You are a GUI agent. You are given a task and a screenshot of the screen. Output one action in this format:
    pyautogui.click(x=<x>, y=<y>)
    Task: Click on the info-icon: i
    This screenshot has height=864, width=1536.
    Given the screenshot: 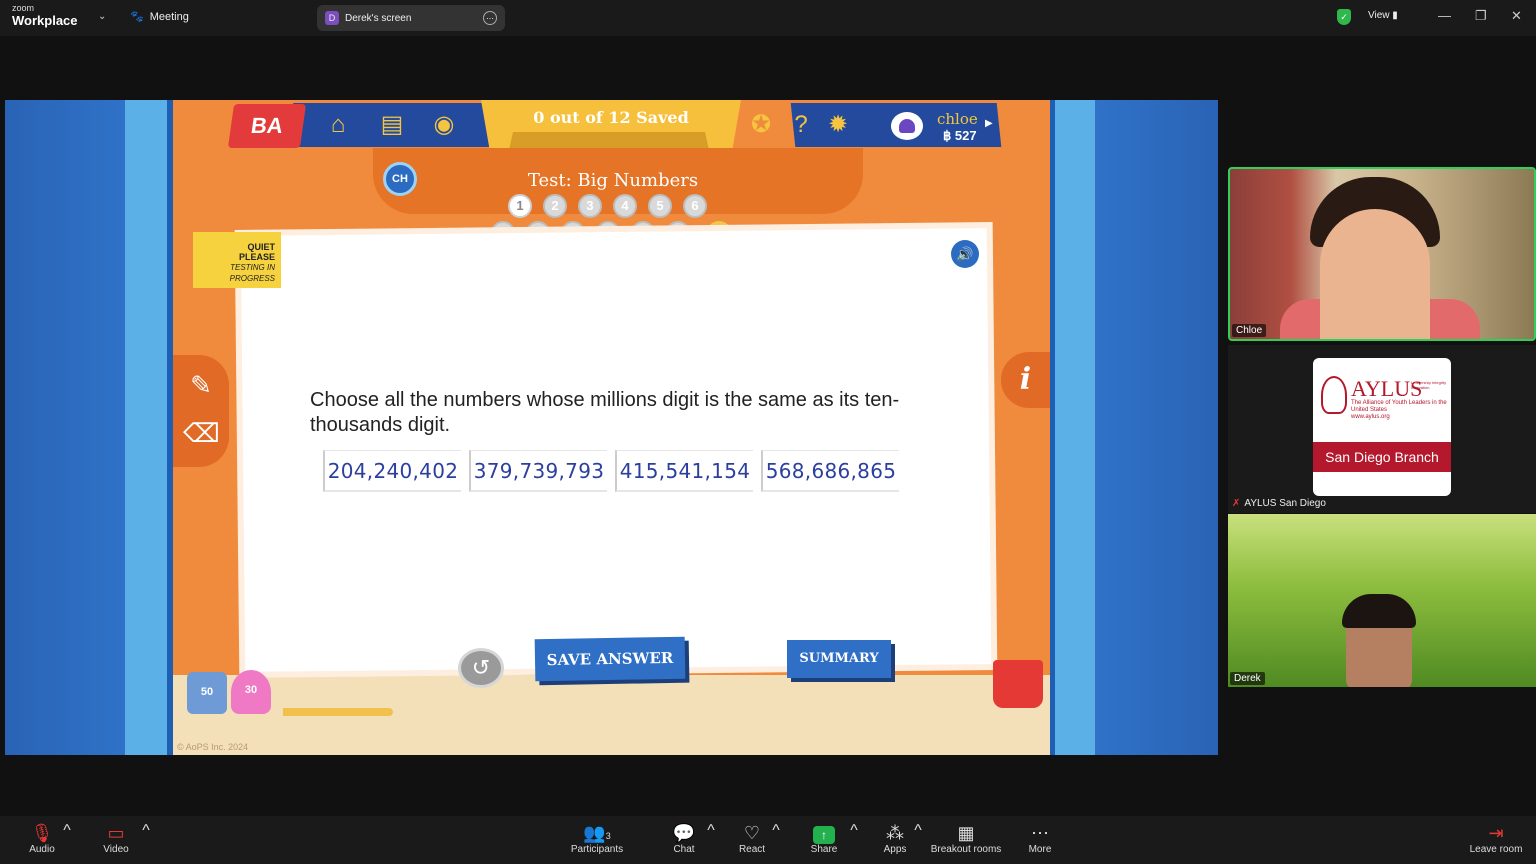 What is the action you would take?
    pyautogui.click(x=1025, y=380)
    